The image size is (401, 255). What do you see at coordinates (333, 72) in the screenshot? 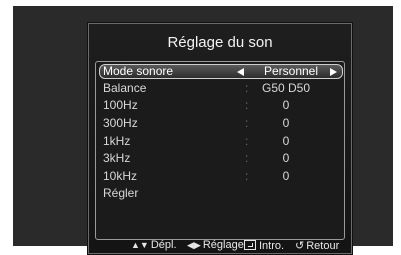
I see `arrow-right-icon` at bounding box center [333, 72].